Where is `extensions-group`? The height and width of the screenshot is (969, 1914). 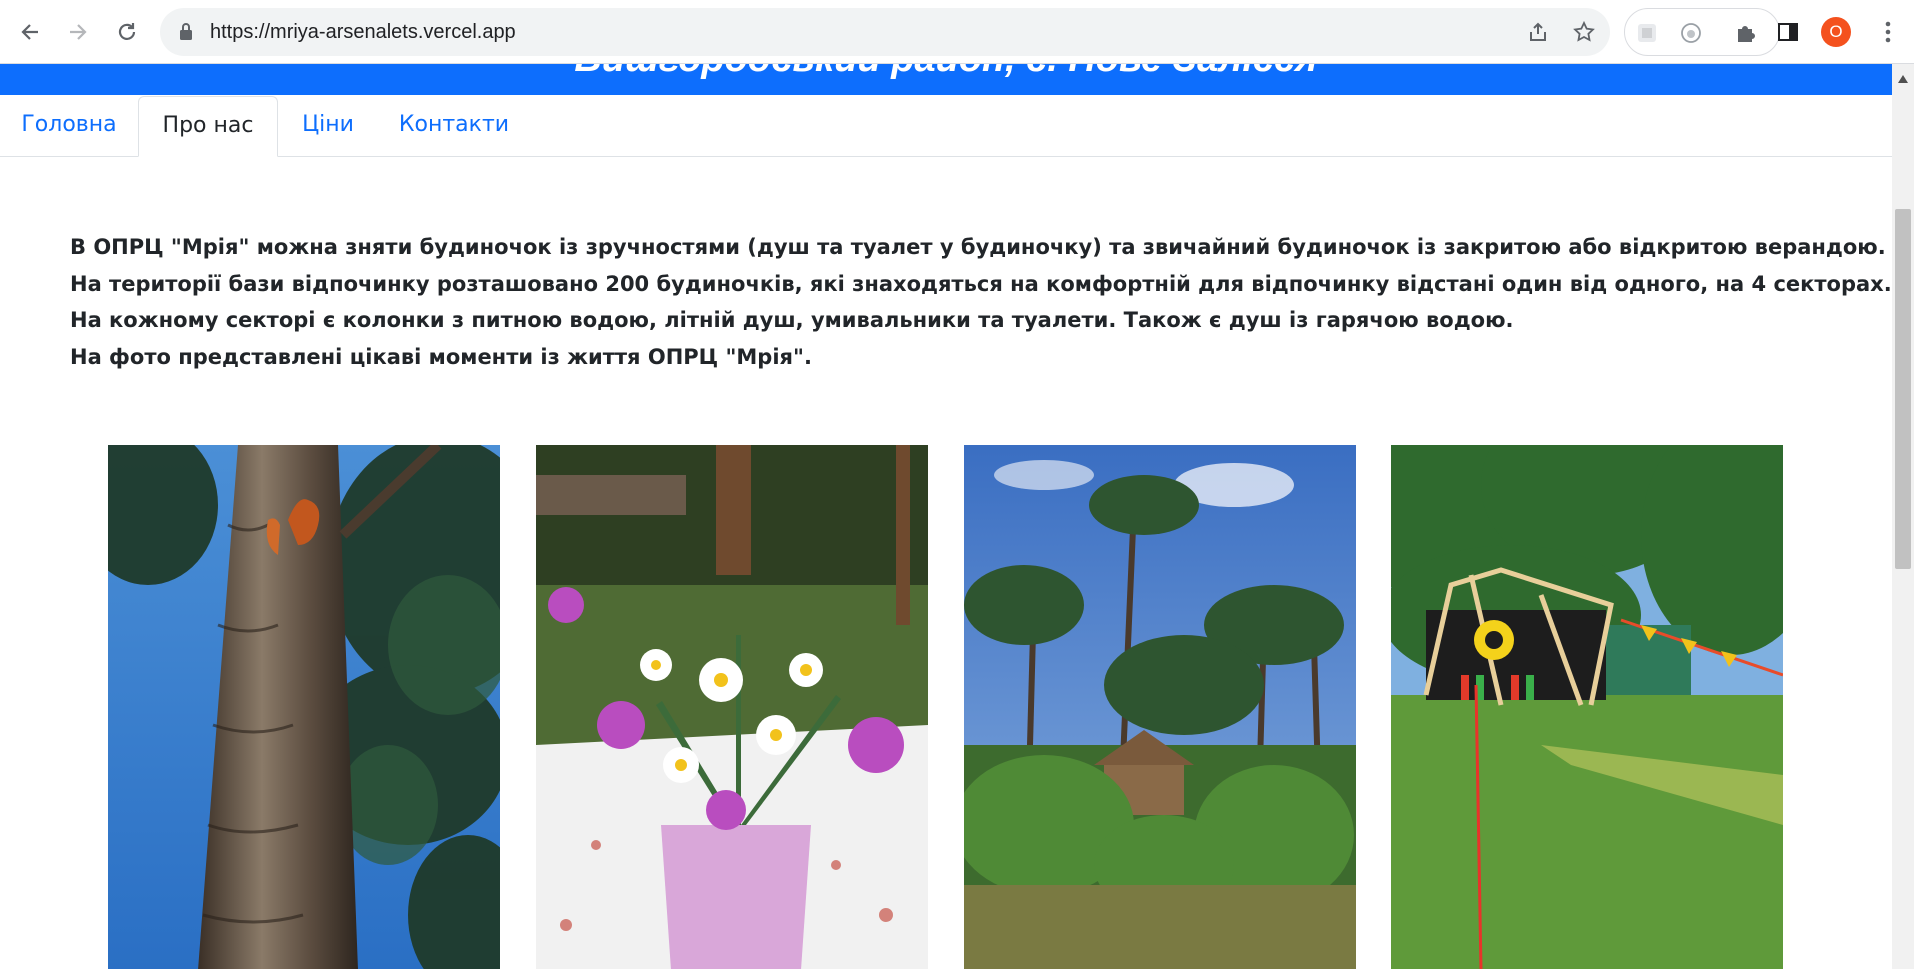
extensions-group is located at coordinates (1702, 32).